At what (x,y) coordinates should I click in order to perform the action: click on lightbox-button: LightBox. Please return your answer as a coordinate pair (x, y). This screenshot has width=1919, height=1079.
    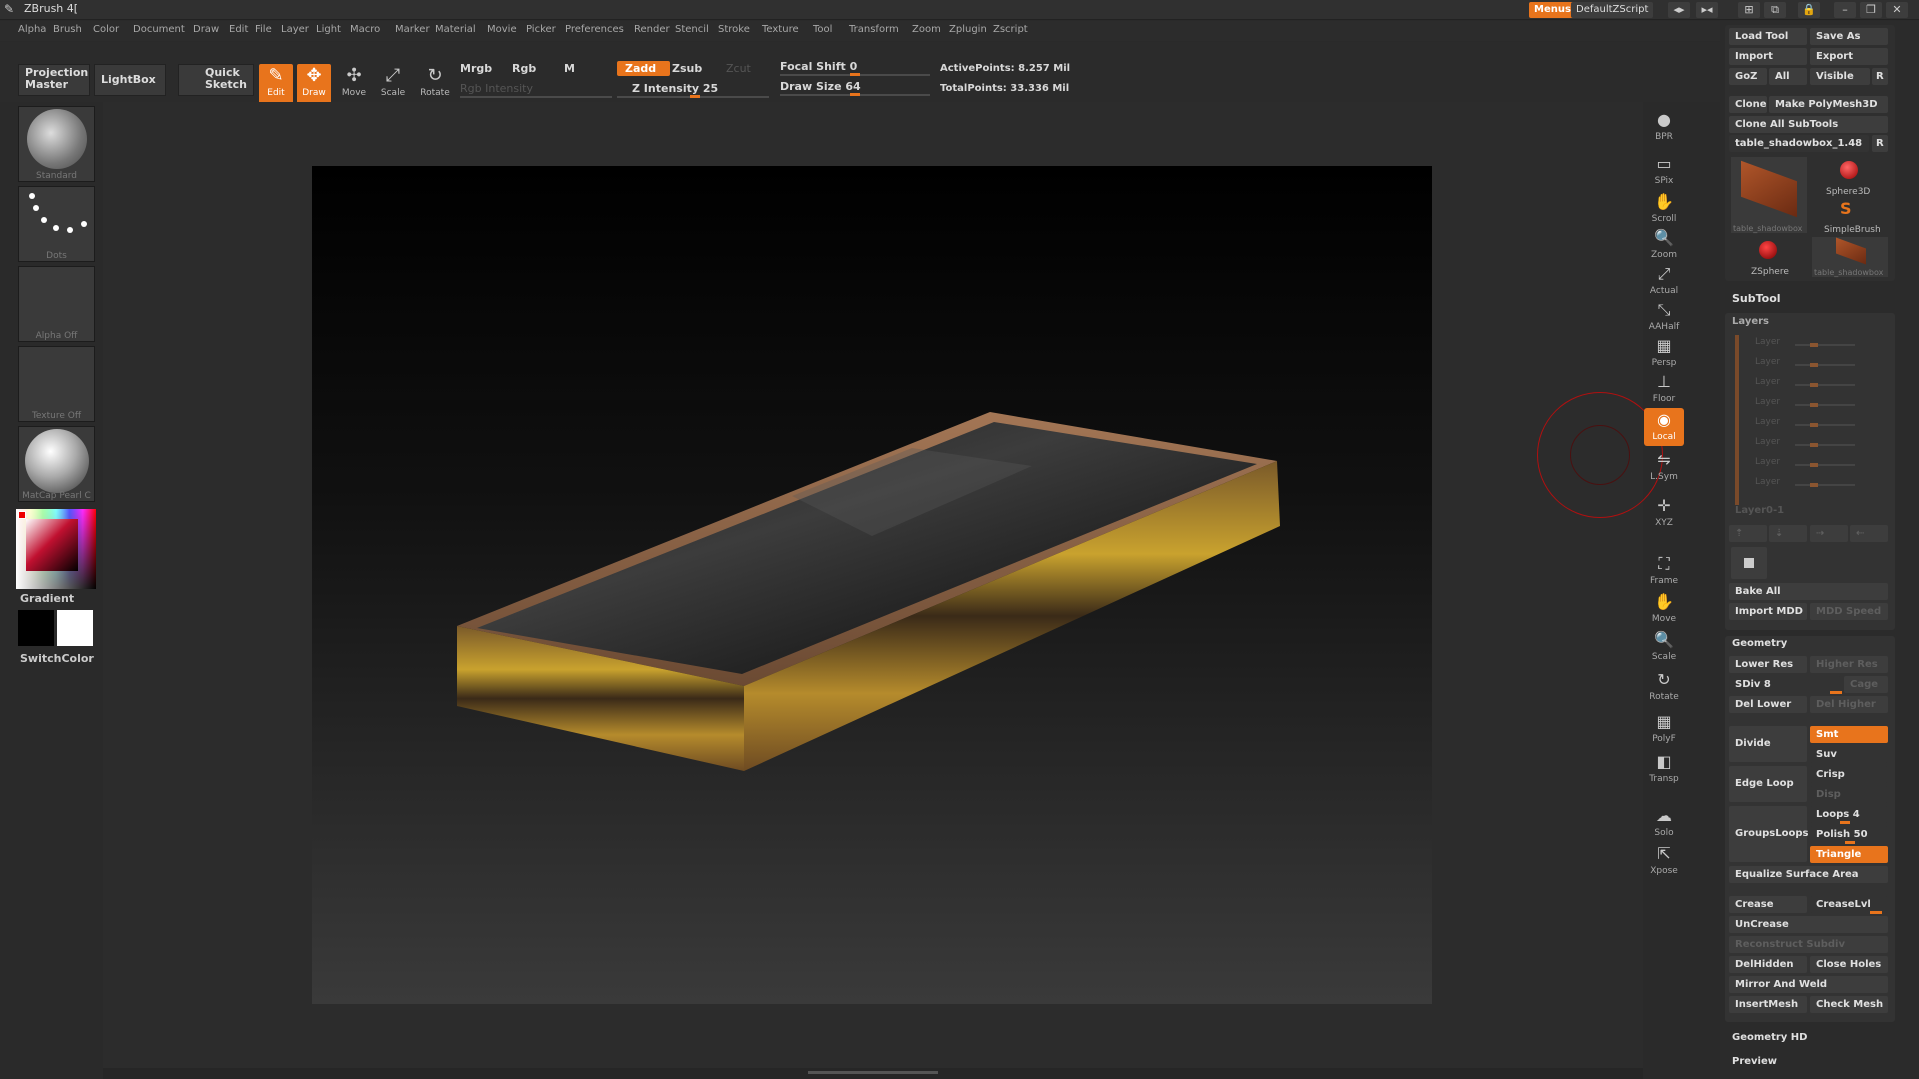
    Looking at the image, I should click on (130, 80).